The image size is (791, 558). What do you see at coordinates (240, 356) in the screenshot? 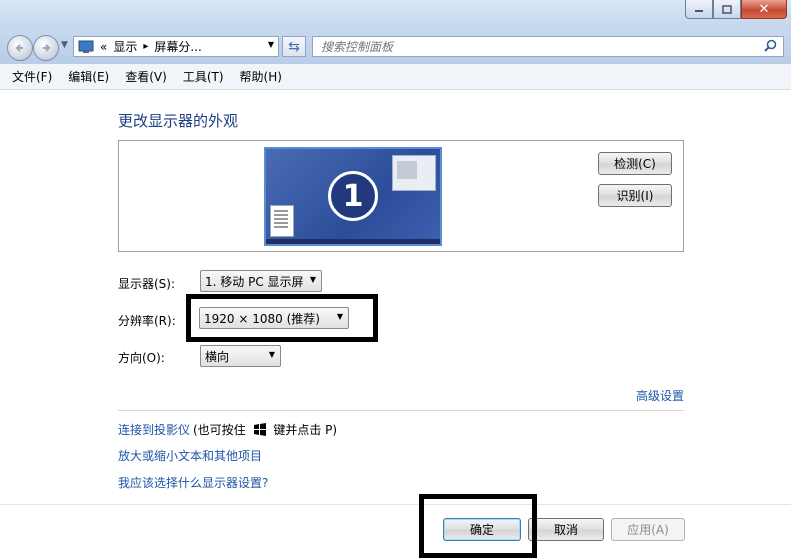
I see `orientation-select: 横向 ▼` at bounding box center [240, 356].